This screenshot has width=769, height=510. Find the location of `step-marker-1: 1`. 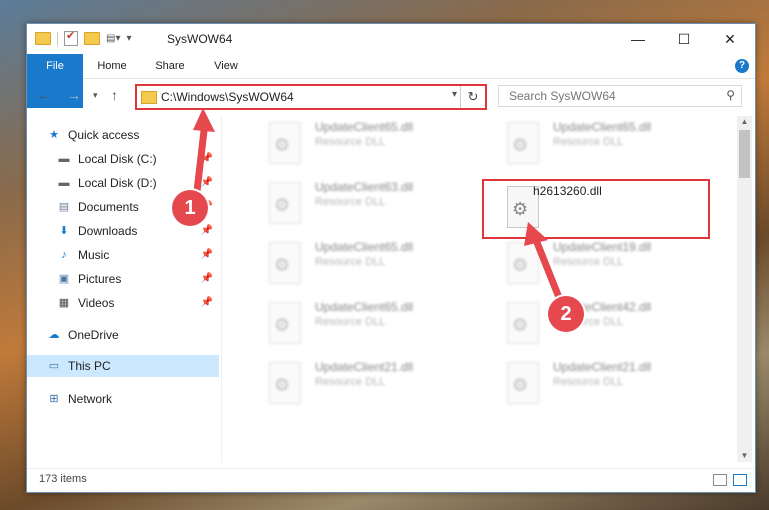

step-marker-1: 1 is located at coordinates (190, 208).